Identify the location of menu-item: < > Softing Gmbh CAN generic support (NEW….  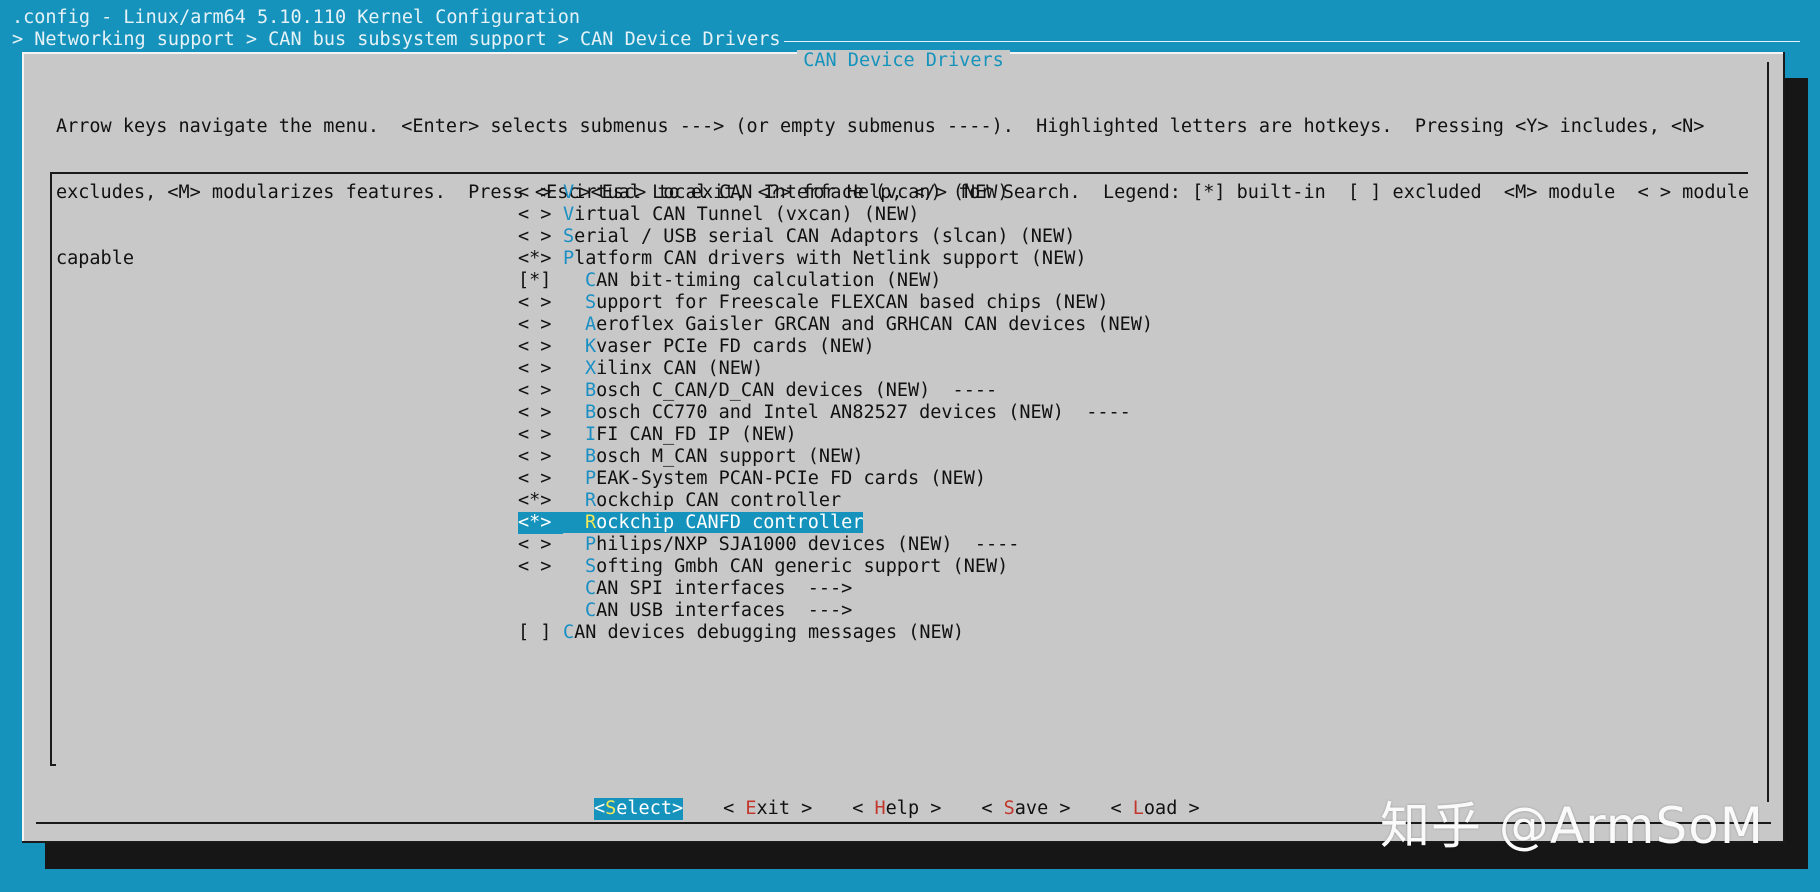
(835, 567).